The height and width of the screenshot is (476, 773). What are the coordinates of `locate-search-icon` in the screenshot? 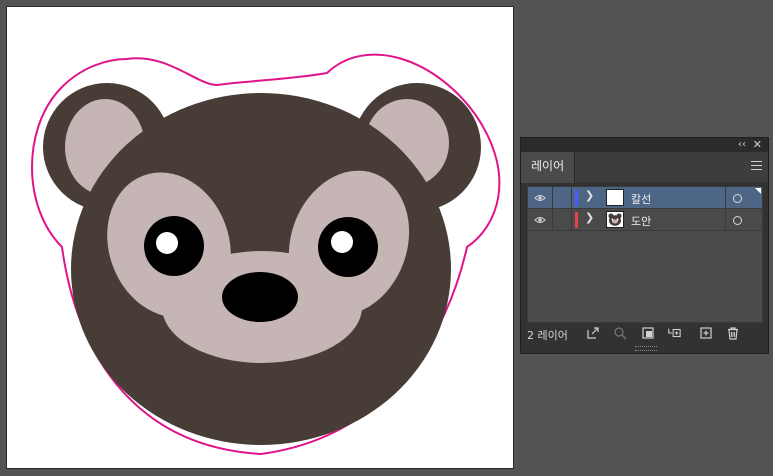 It's located at (620, 333).